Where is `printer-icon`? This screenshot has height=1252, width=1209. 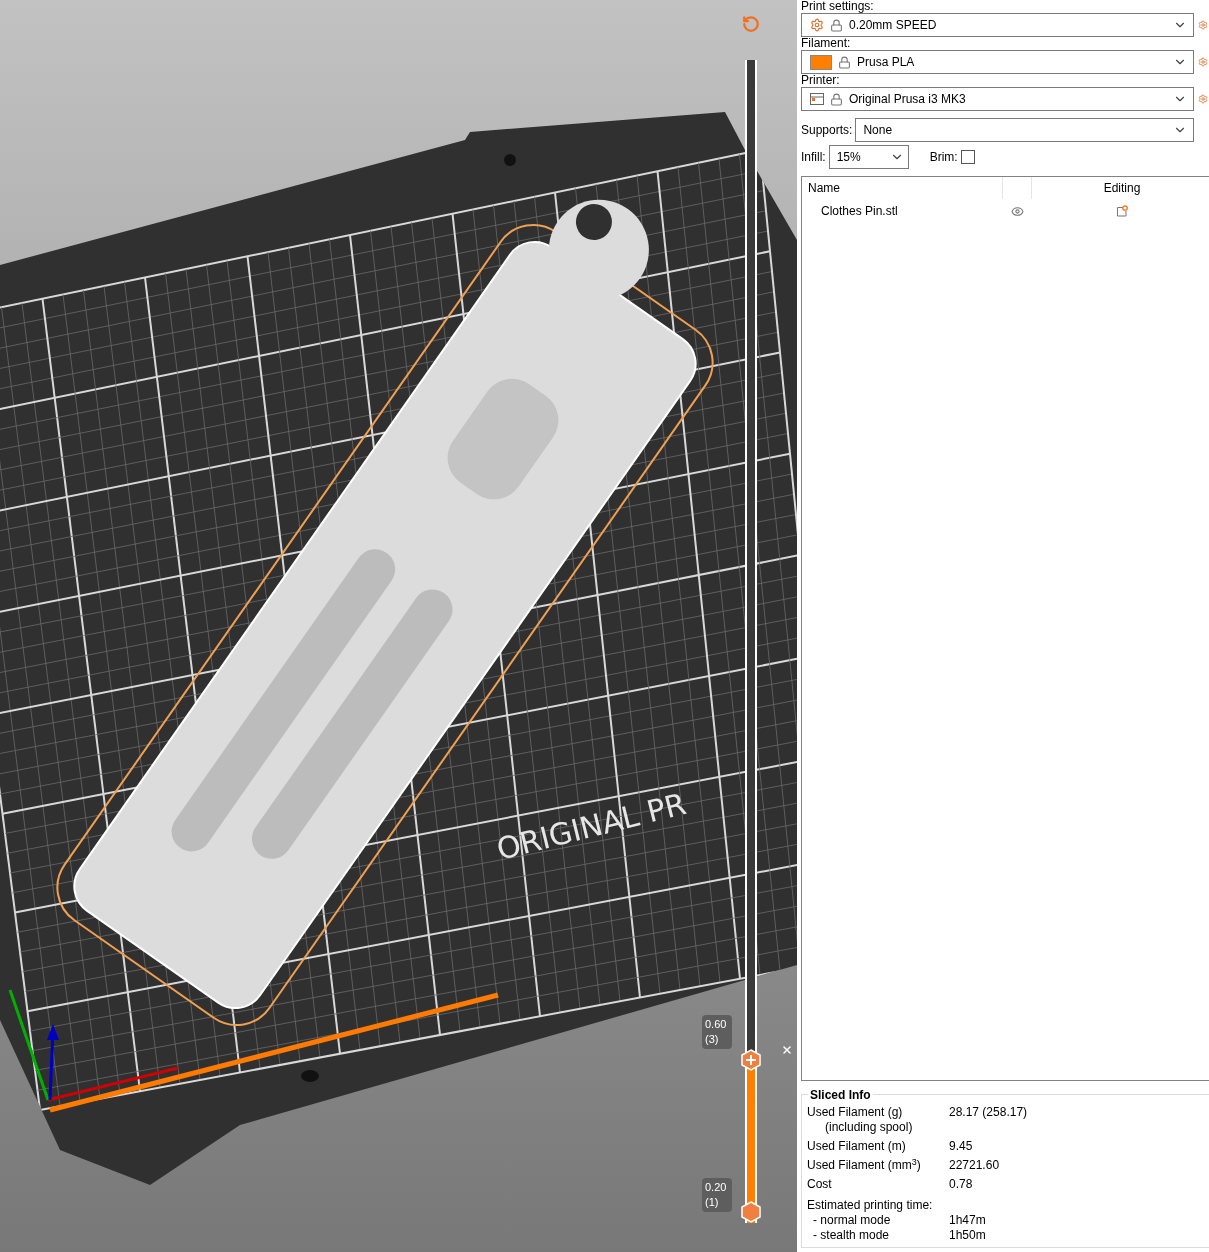 printer-icon is located at coordinates (817, 99).